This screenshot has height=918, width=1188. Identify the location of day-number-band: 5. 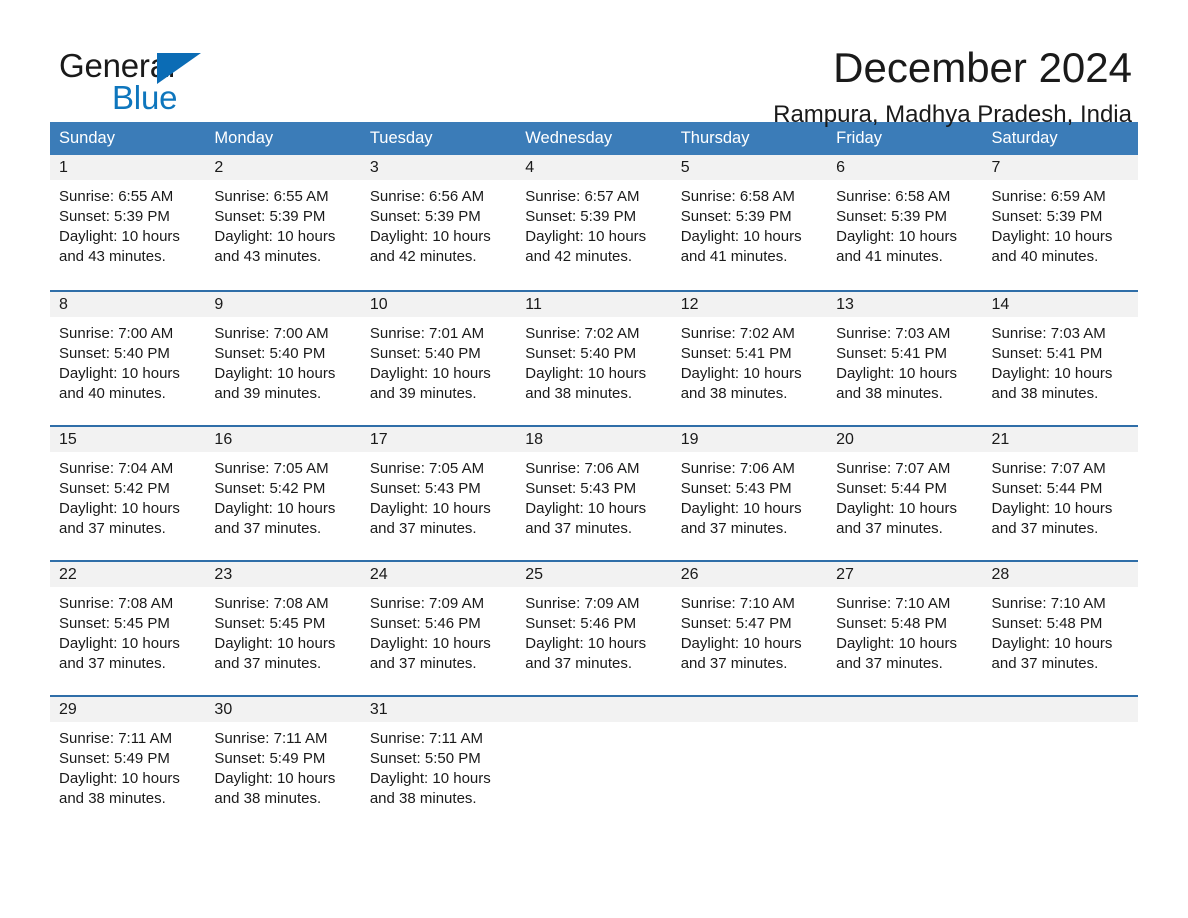
(749, 167).